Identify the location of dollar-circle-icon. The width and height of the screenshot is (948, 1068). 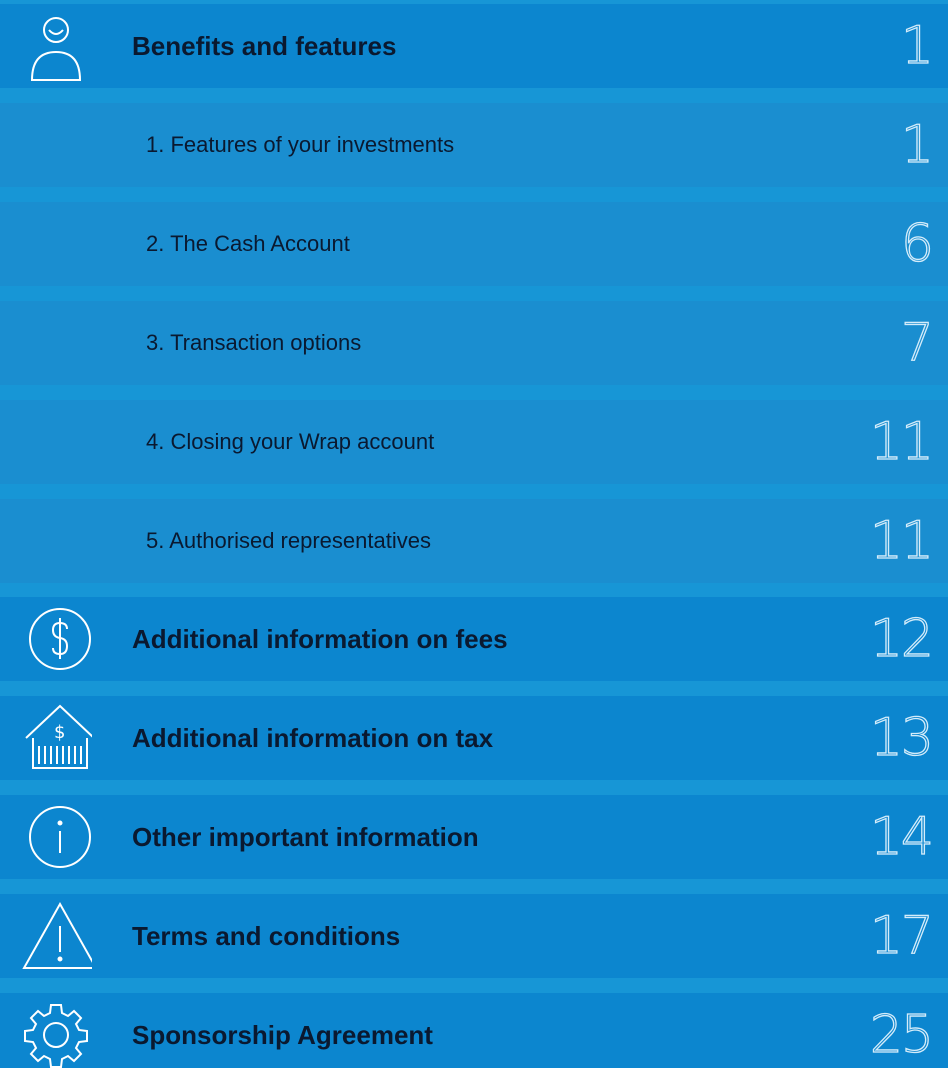
(56, 639).